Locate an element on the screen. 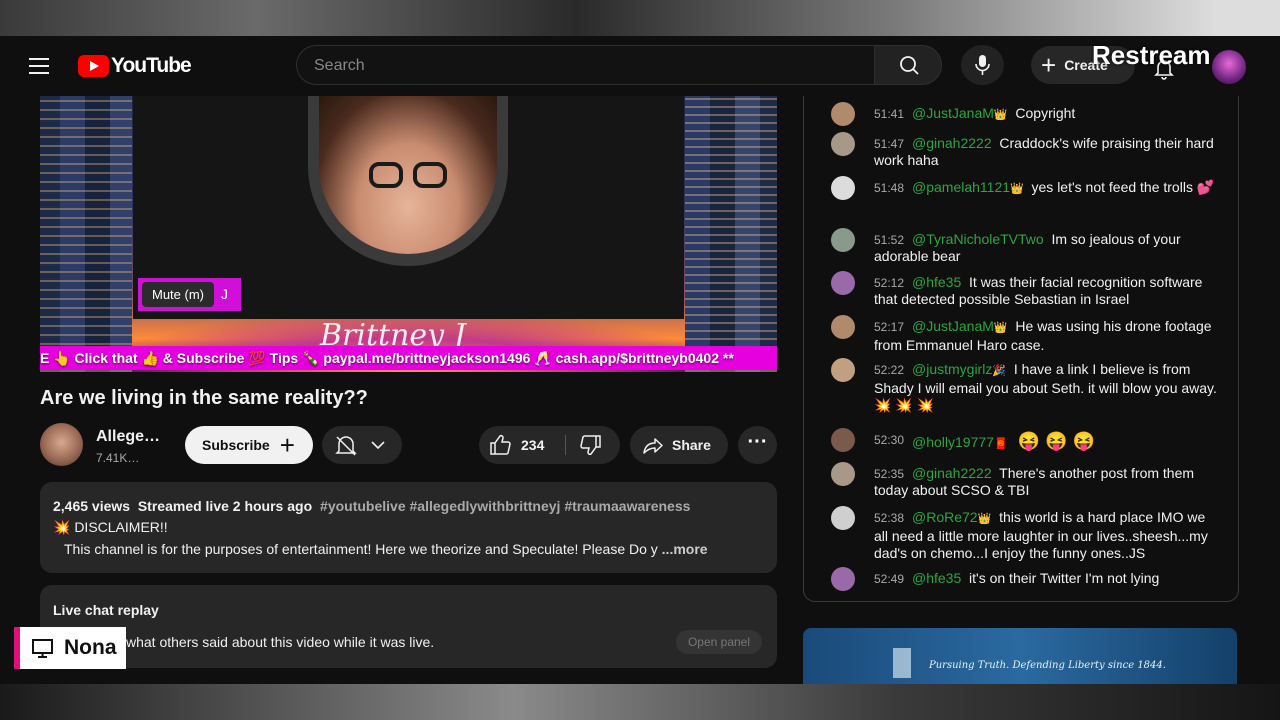  search-box is located at coordinates (585, 65).